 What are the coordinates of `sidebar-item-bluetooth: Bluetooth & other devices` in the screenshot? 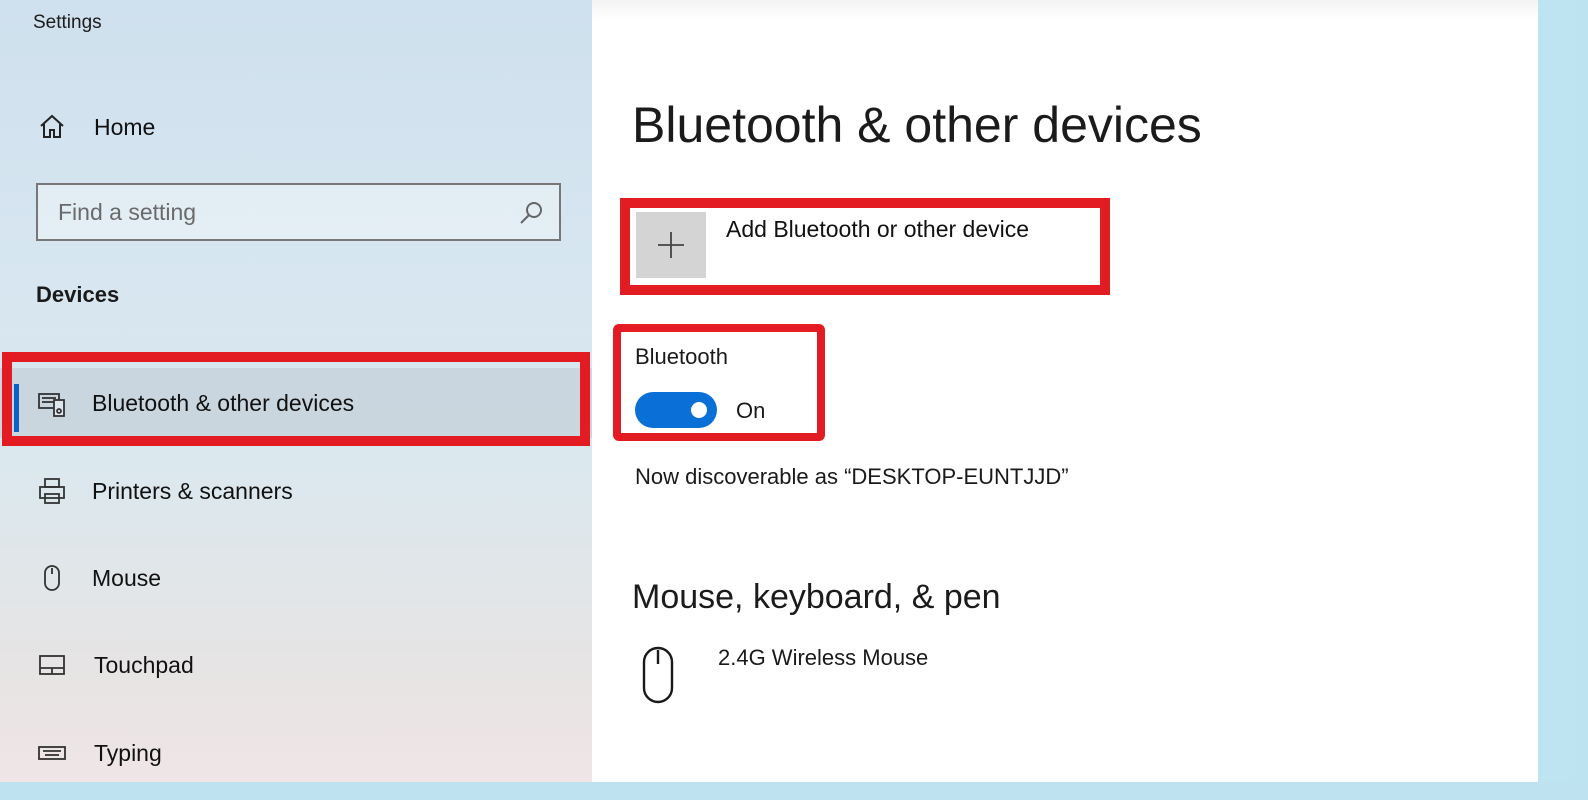 It's located at (296, 403).